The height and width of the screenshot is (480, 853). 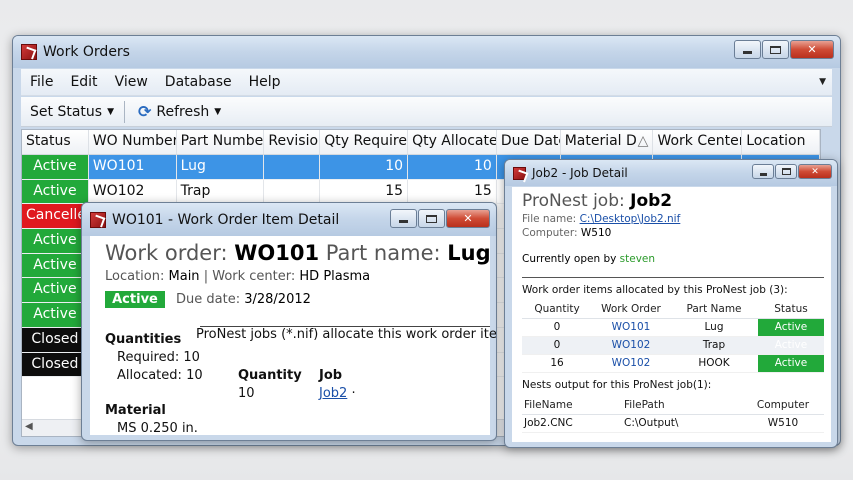 I want to click on col-wo-number: WO Number, so click(x=133, y=142).